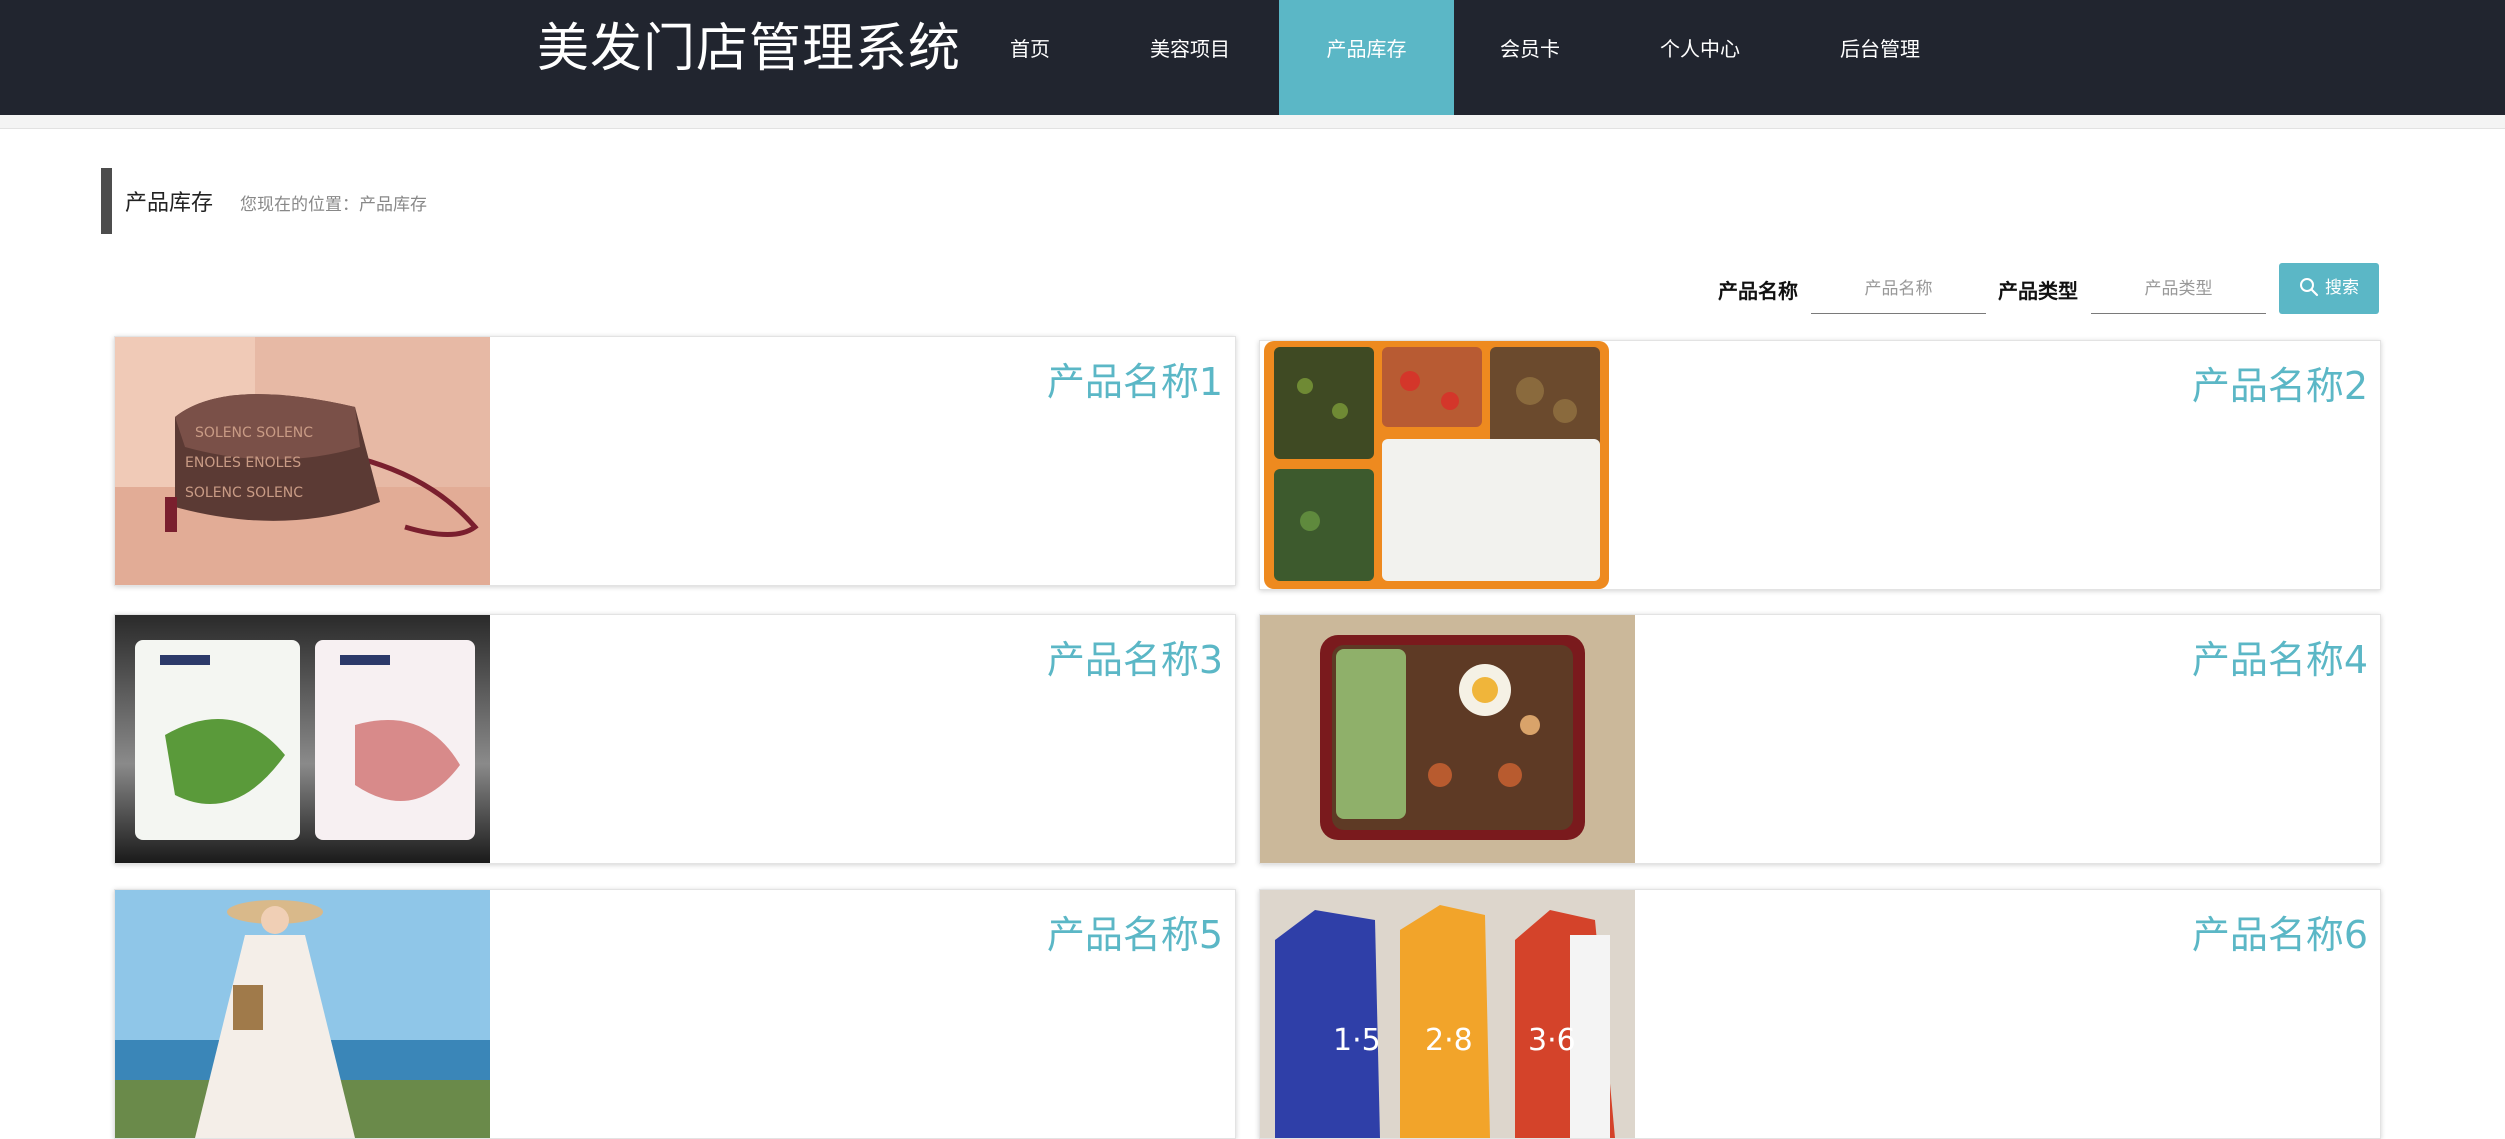 The width and height of the screenshot is (2505, 1139). Describe the element at coordinates (1135, 378) in the screenshot. I see `product-name: 产品名称1` at that location.